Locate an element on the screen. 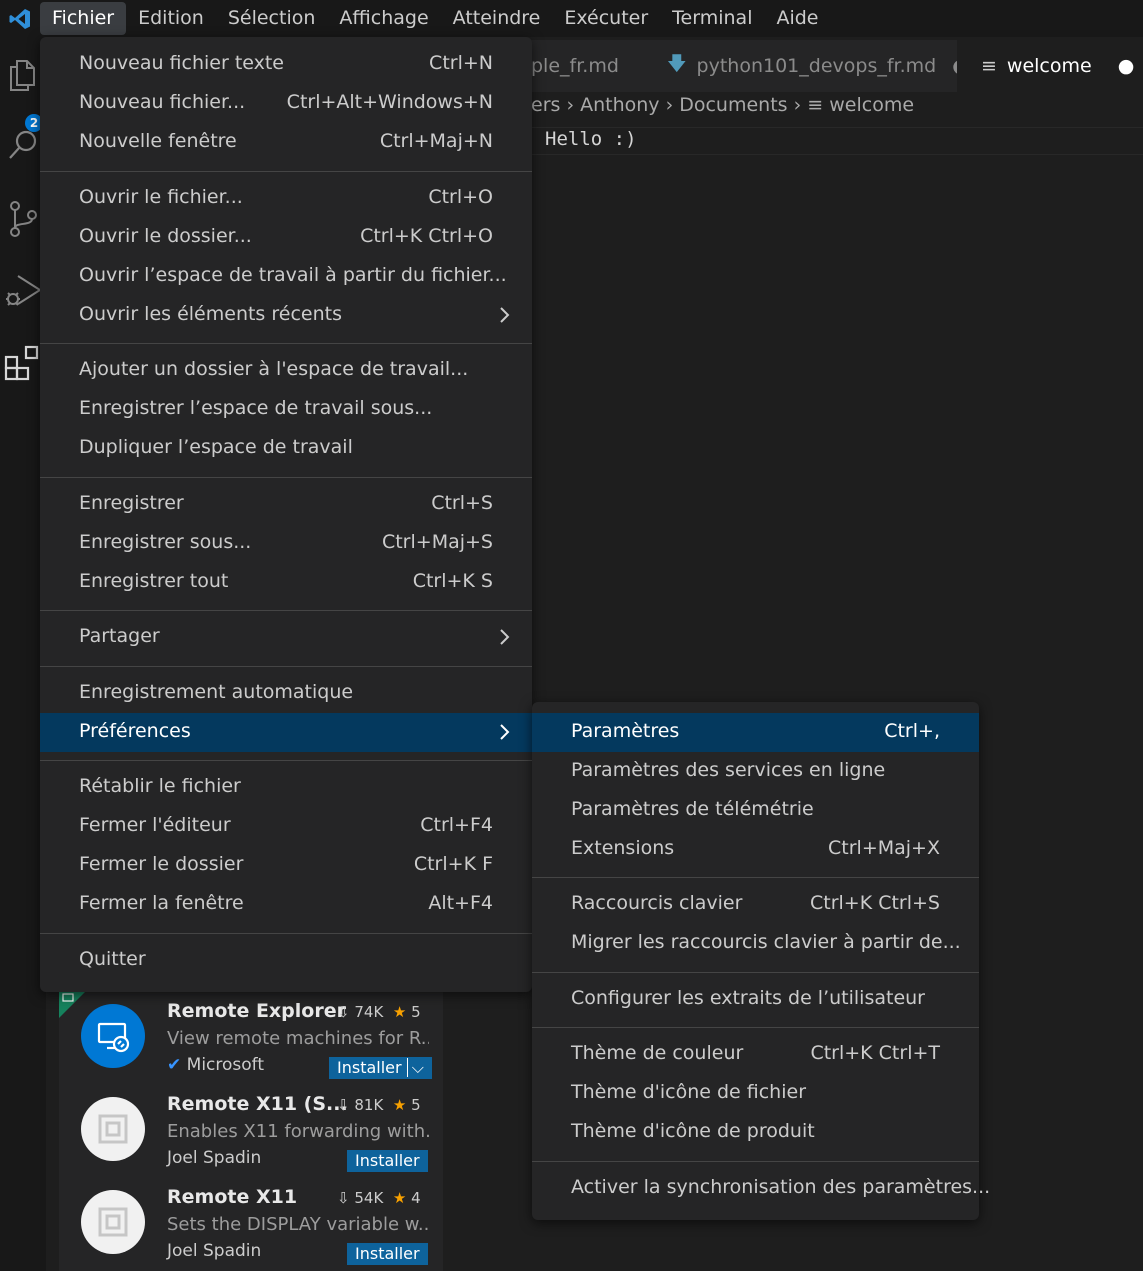 The height and width of the screenshot is (1271, 1143). menu-item-enregistrer: Enregistrer Ctrl+S is located at coordinates (286, 504).